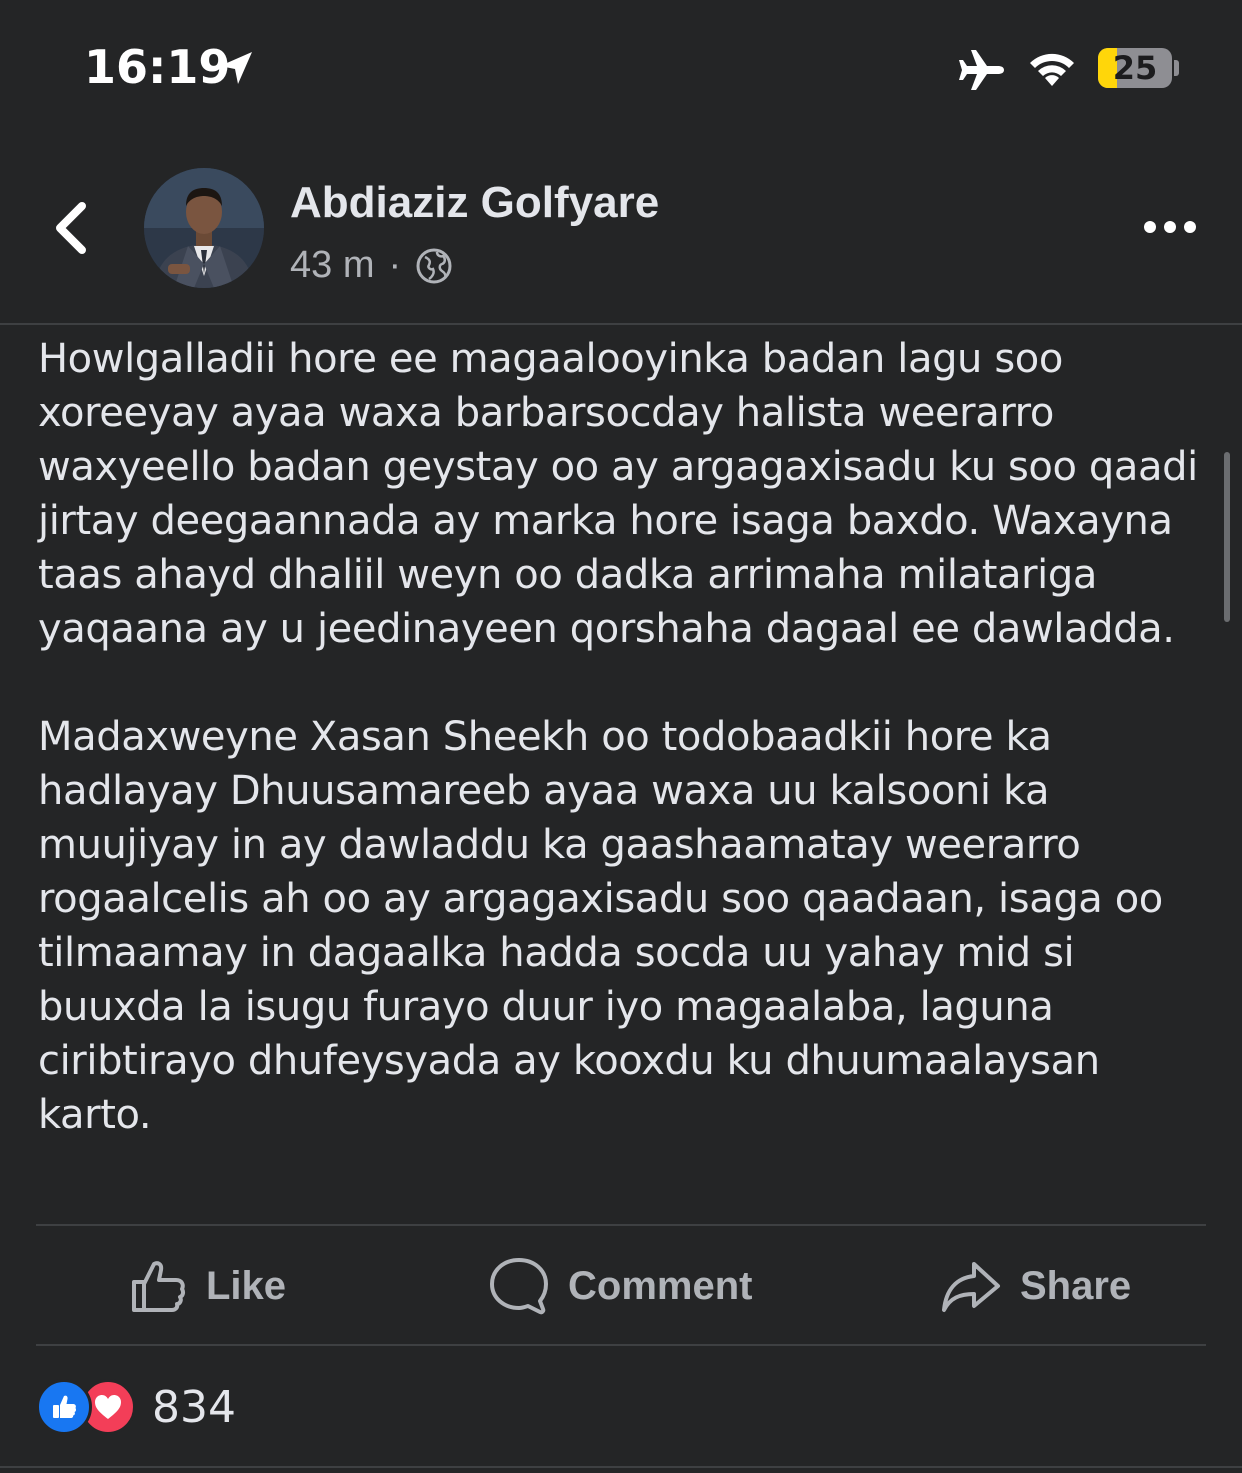 This screenshot has height=1473, width=1242. Describe the element at coordinates (621, 231) in the screenshot. I see `post-header: Abdiaziz Golfyare 43 m ·` at that location.